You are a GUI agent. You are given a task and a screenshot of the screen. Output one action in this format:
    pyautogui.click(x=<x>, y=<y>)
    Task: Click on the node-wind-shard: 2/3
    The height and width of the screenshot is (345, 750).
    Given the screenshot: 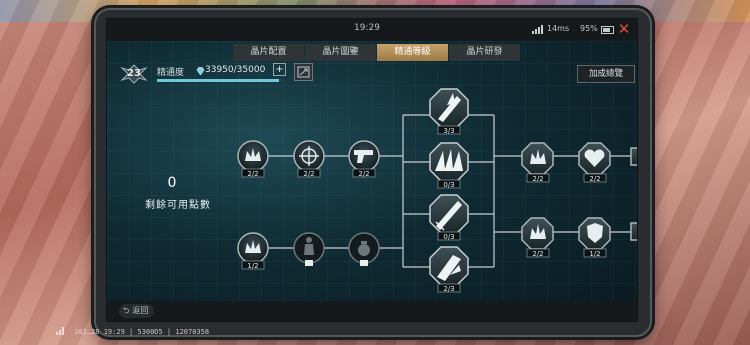 What is the action you would take?
    pyautogui.click(x=449, y=269)
    